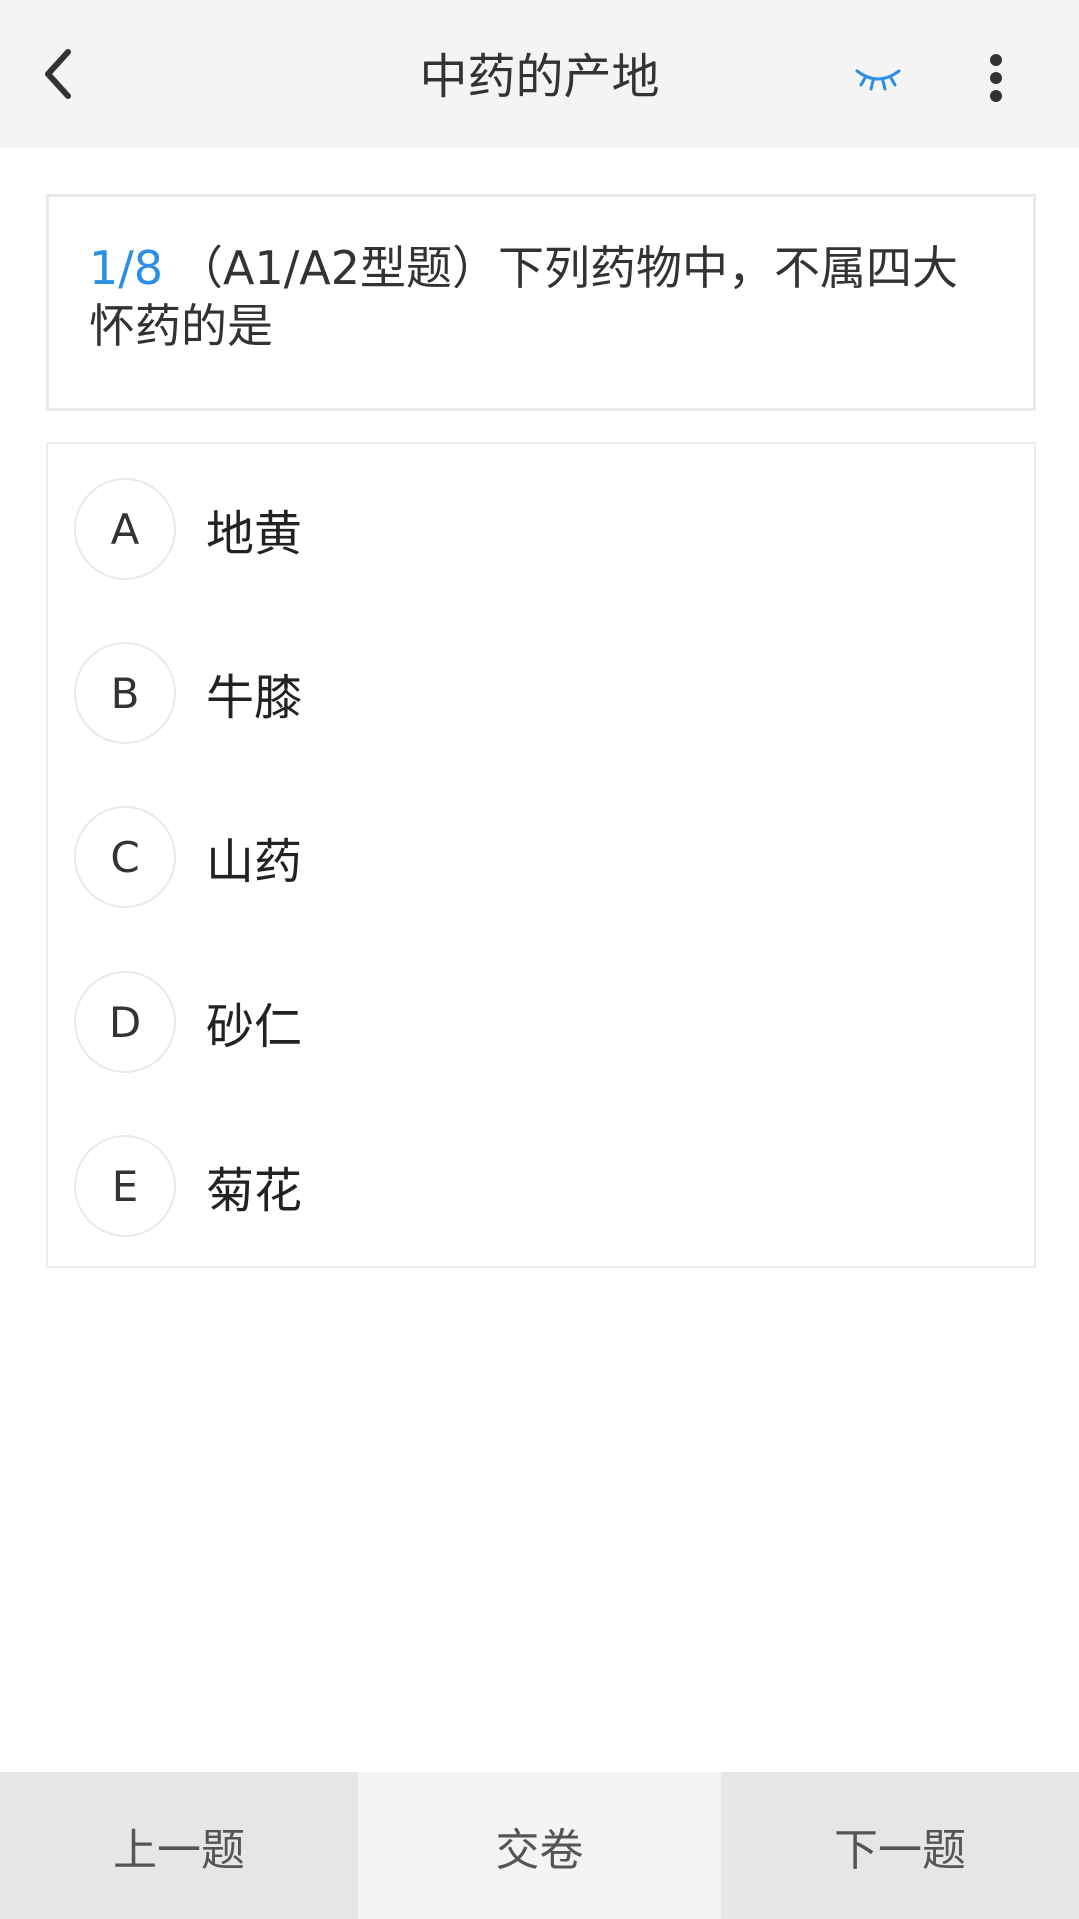 This screenshot has height=1919, width=1079. I want to click on toggle-answer-visibility-button, so click(878, 78).